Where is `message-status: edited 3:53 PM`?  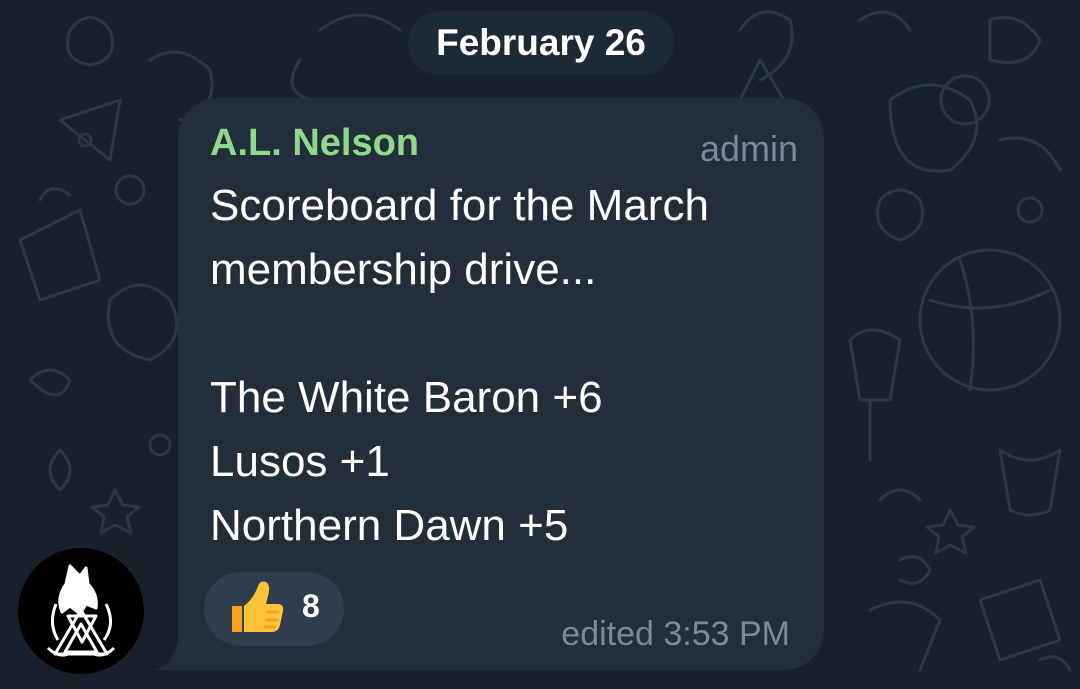
message-status: edited 3:53 PM is located at coordinates (675, 634).